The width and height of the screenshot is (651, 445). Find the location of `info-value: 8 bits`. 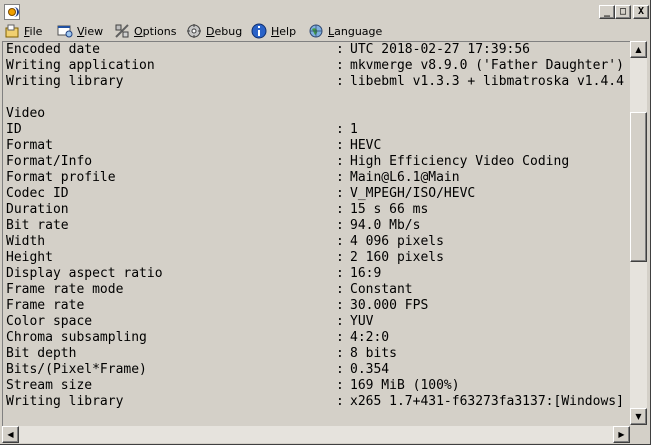

info-value: 8 bits is located at coordinates (373, 353).